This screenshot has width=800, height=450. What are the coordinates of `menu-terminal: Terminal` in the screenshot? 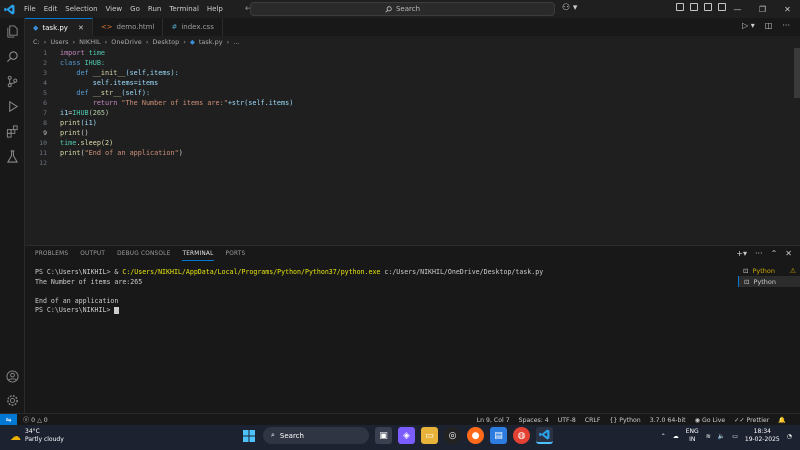 It's located at (184, 9).